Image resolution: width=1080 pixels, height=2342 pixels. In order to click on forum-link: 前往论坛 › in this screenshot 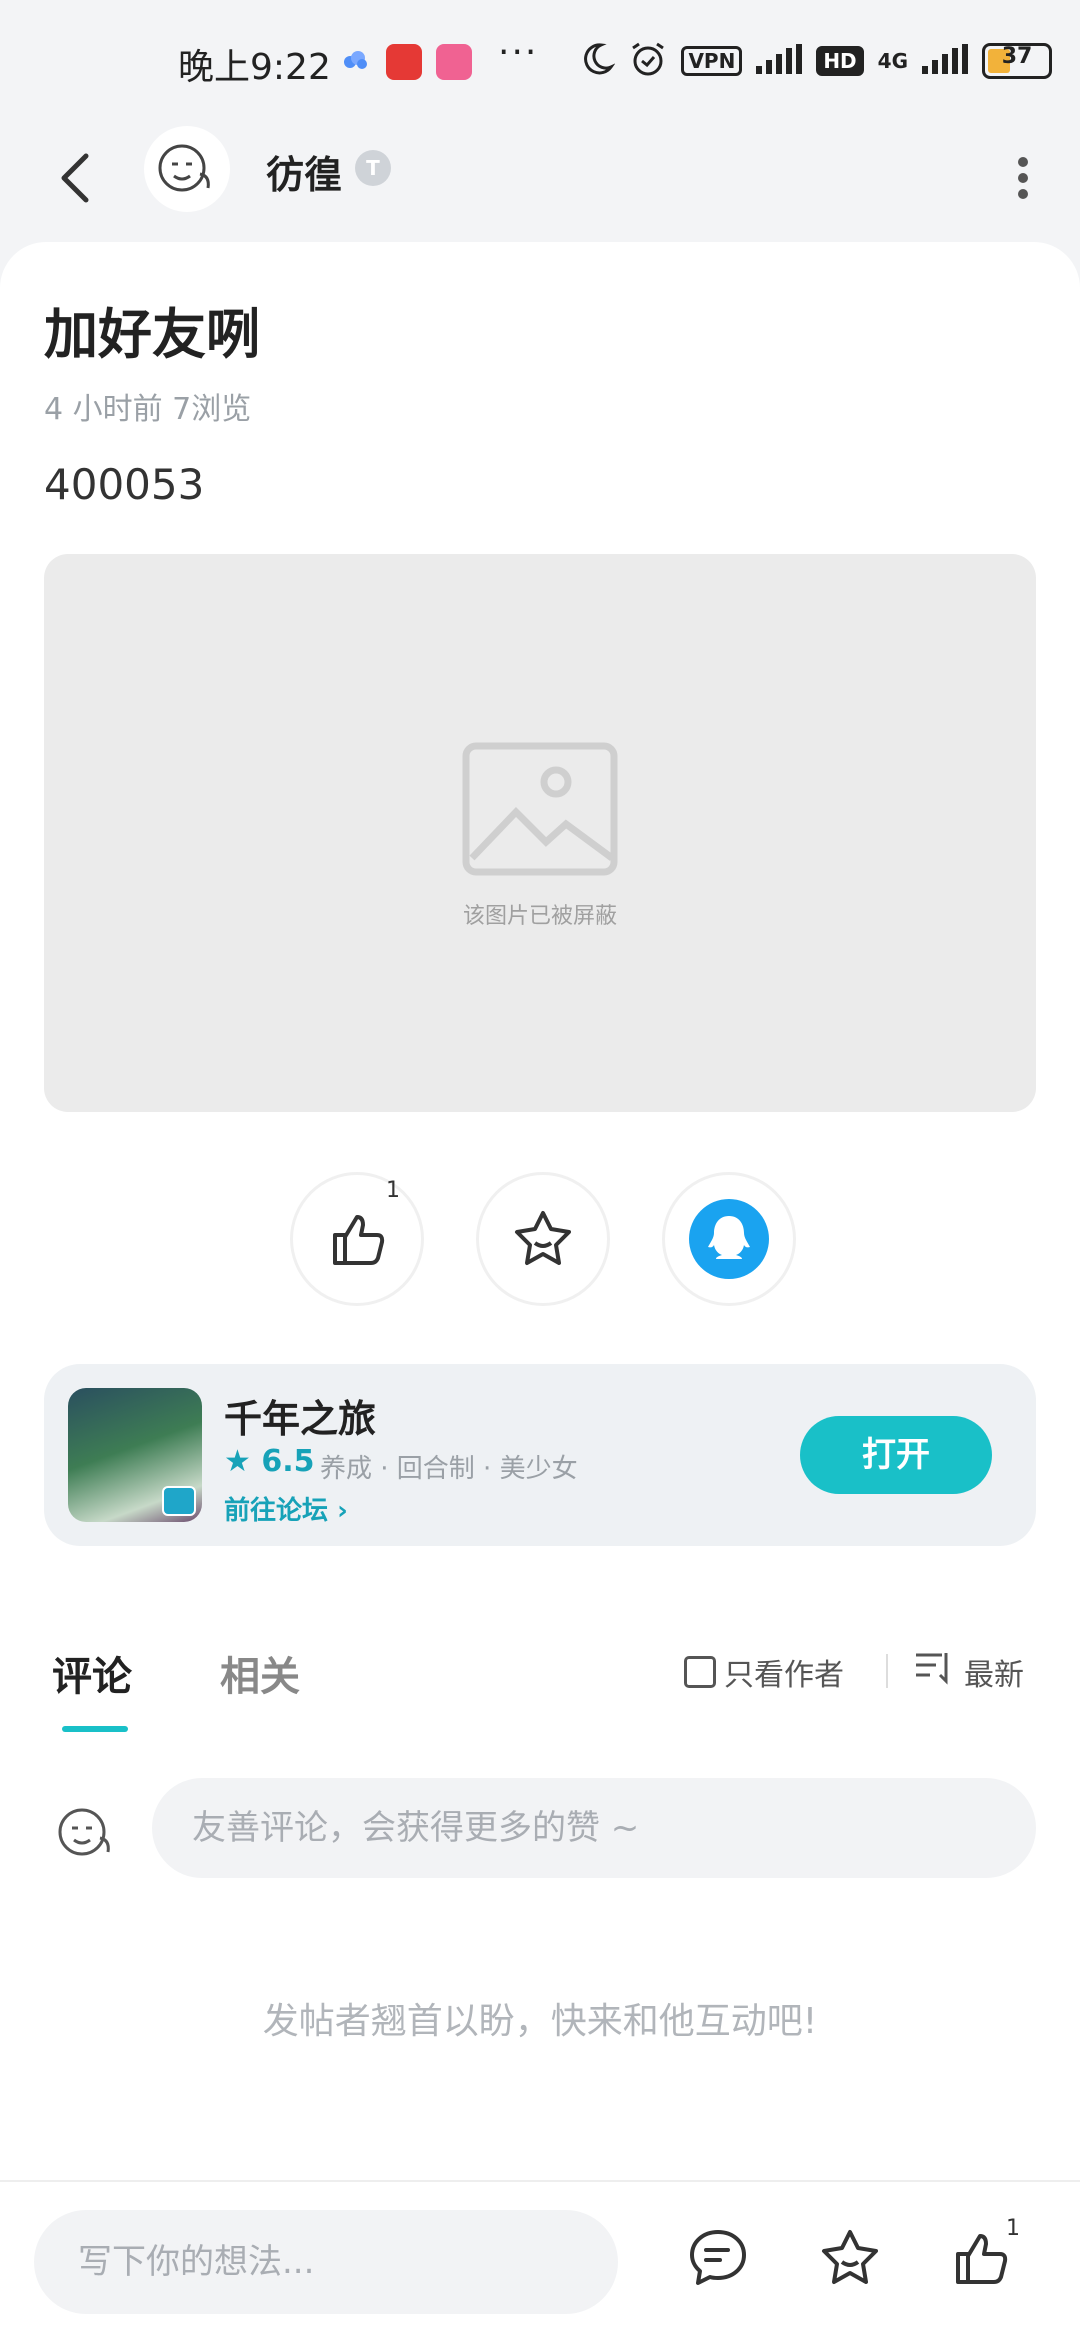, I will do `click(286, 1508)`.